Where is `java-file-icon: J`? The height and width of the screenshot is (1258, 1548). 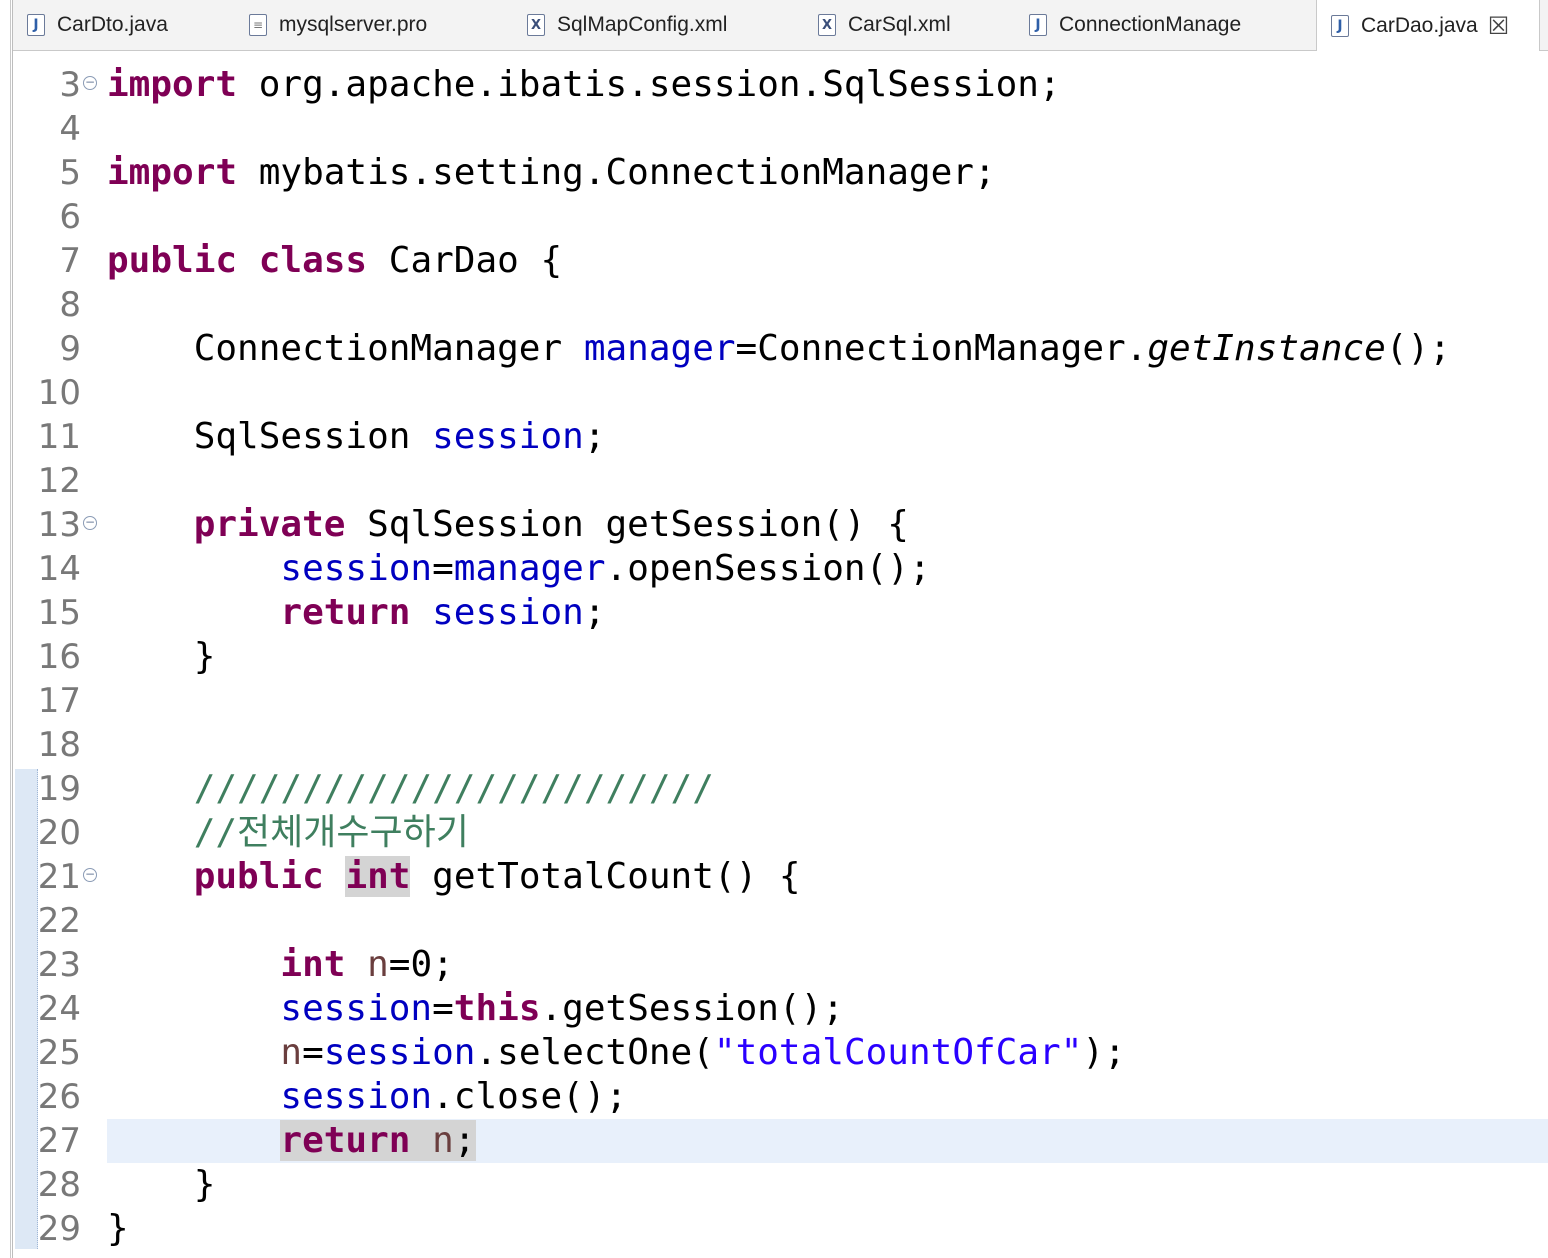 java-file-icon: J is located at coordinates (36, 25).